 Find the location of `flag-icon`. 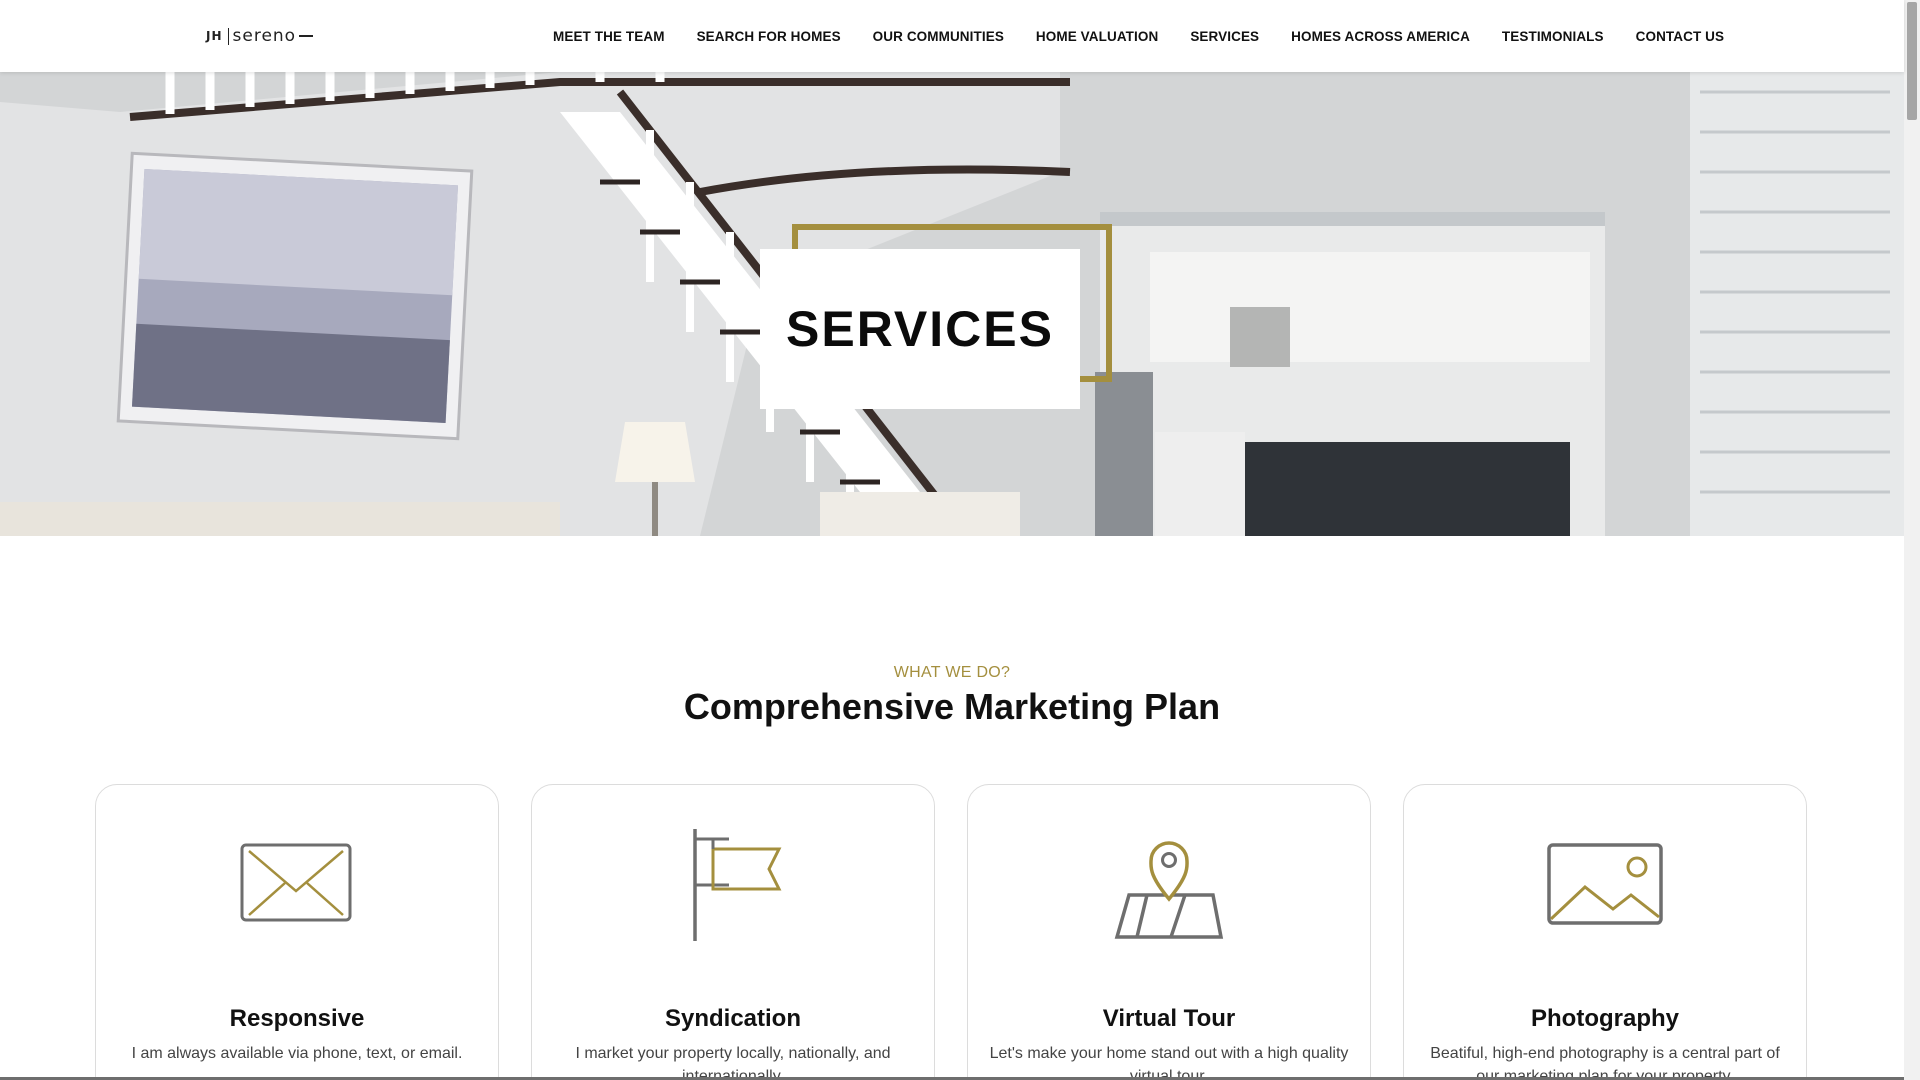

flag-icon is located at coordinates (737, 885).